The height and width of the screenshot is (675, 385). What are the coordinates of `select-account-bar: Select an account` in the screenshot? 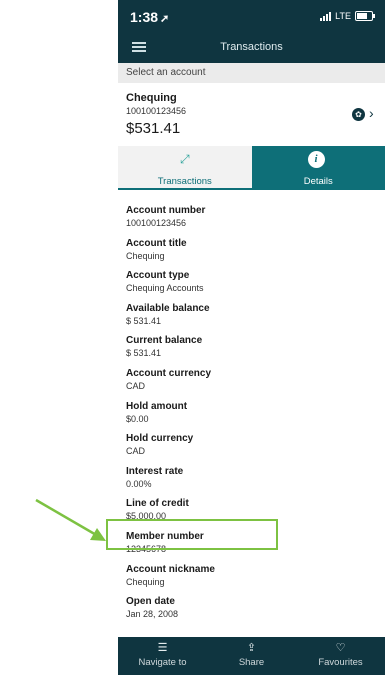 It's located at (251, 73).